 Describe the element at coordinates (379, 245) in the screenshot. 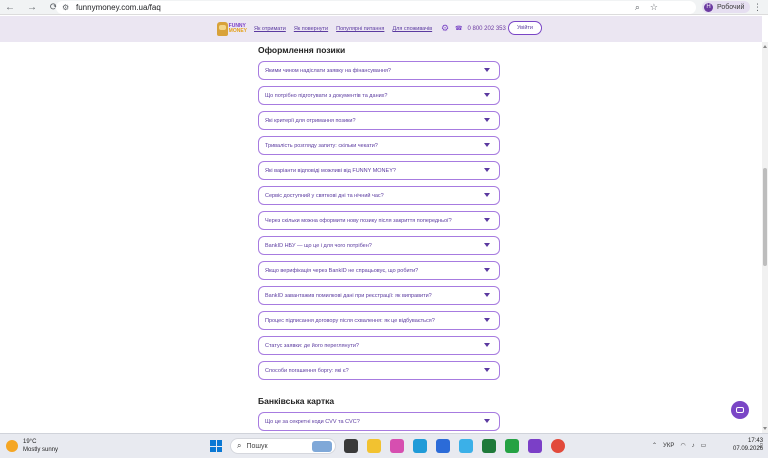

I see `faq-item: BankID НБУ — що це і для чого потрібен?` at that location.